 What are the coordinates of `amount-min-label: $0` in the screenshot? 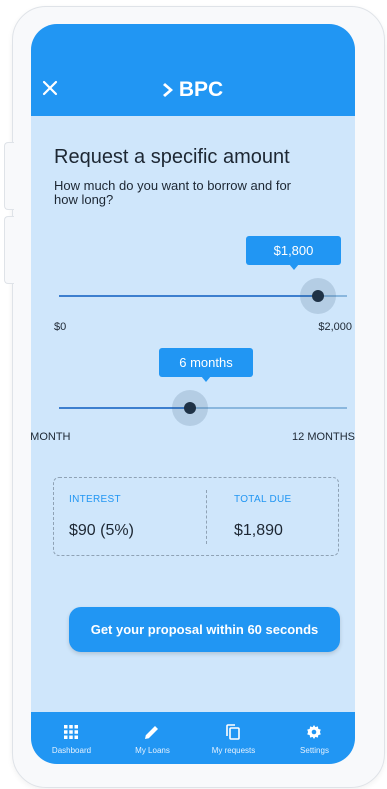 It's located at (60, 327).